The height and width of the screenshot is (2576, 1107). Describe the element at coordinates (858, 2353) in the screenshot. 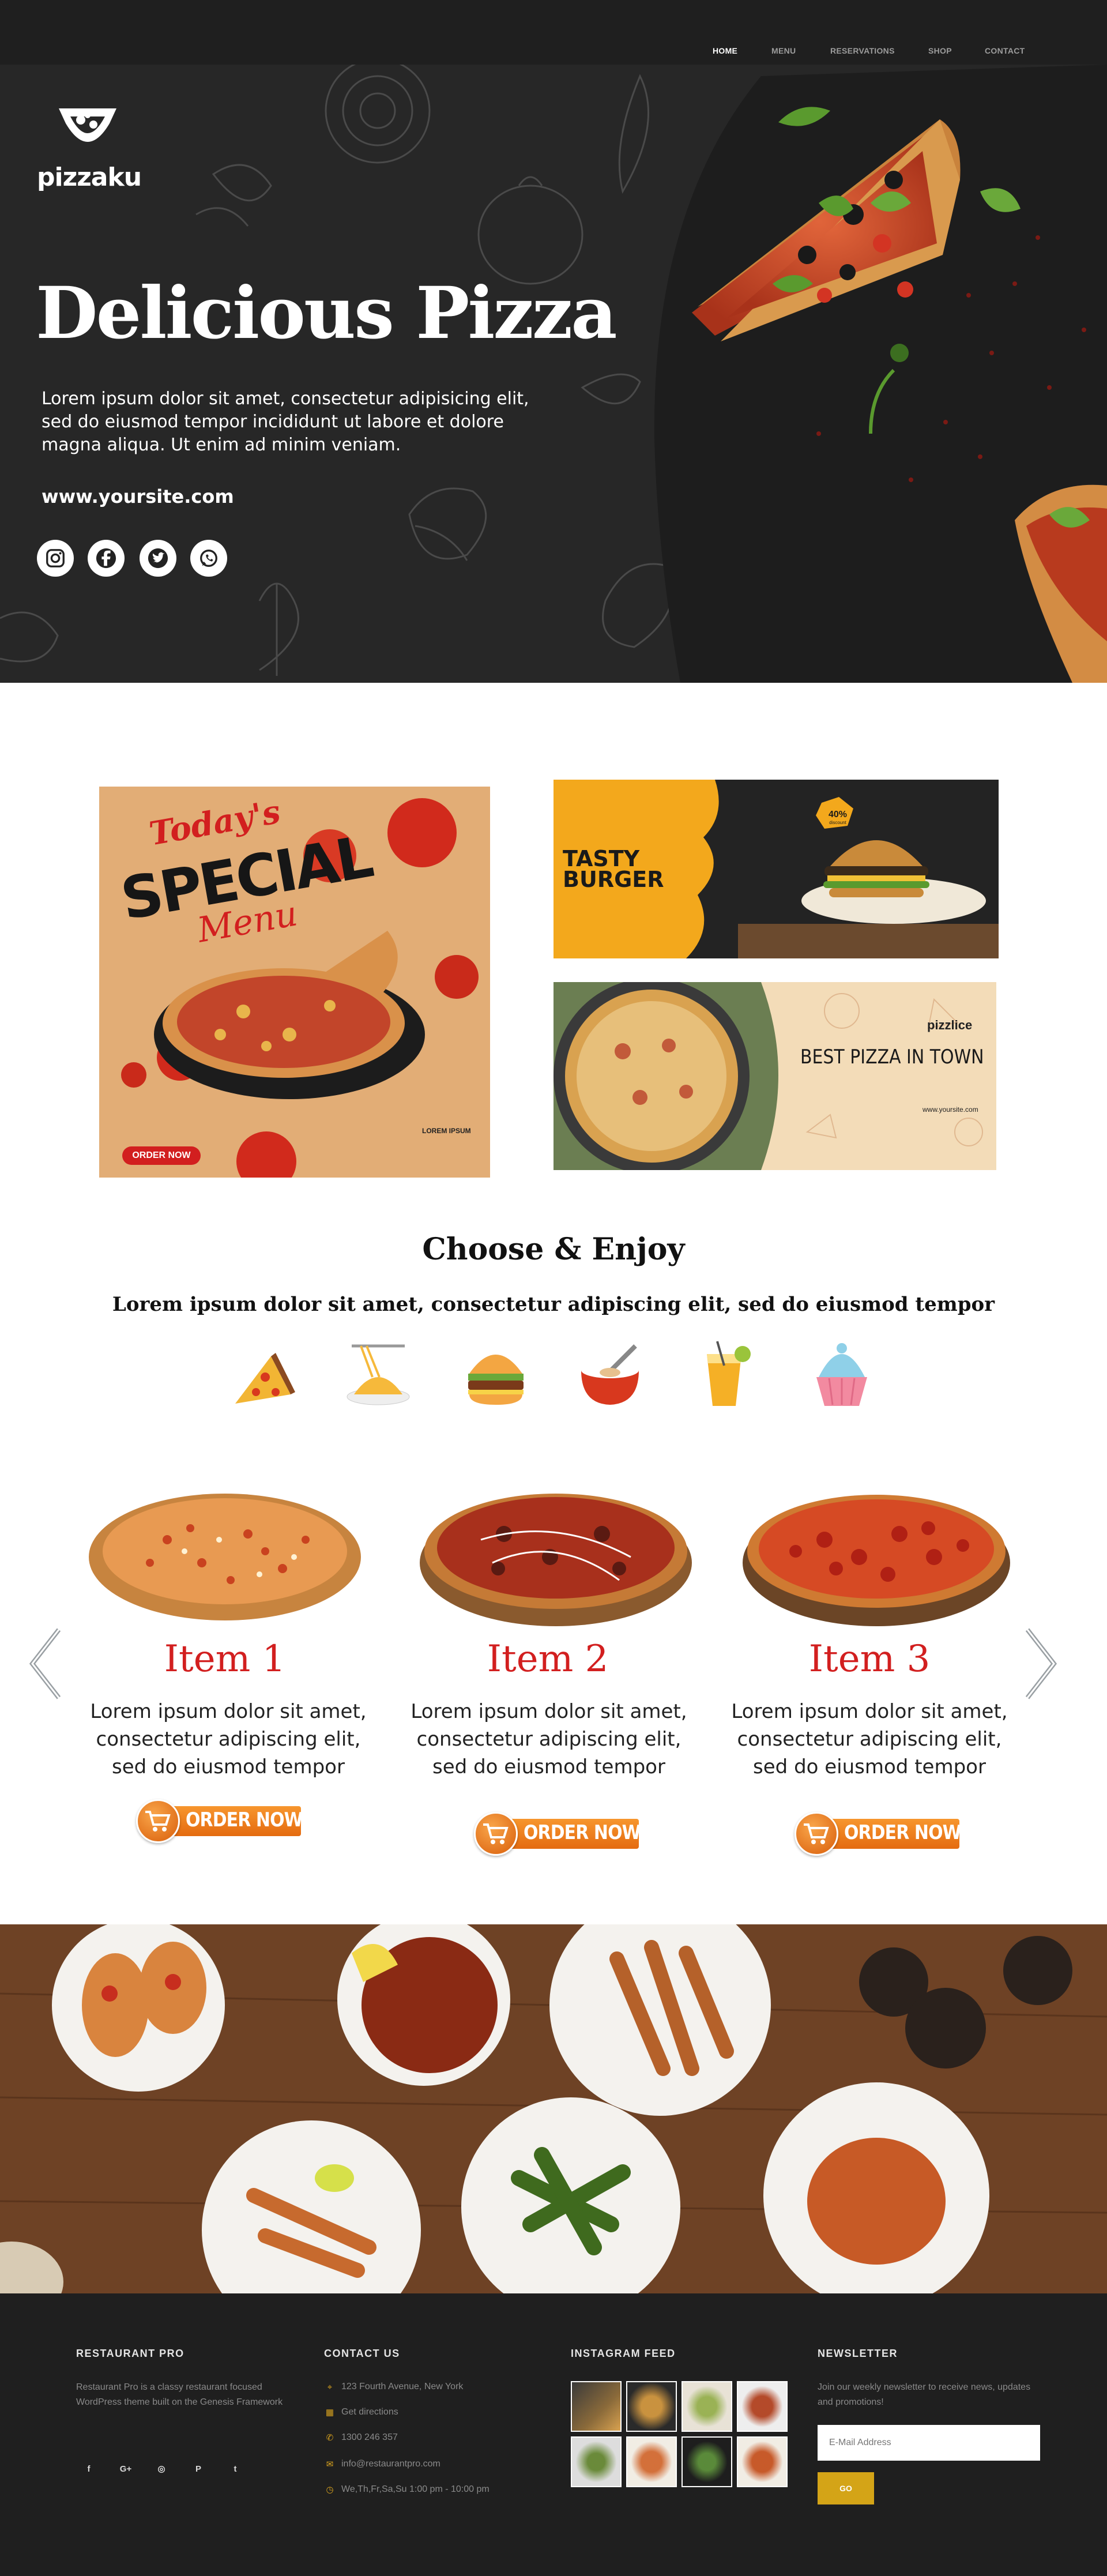

I see `footer-newsletter-heading: NEWSLETTER` at that location.